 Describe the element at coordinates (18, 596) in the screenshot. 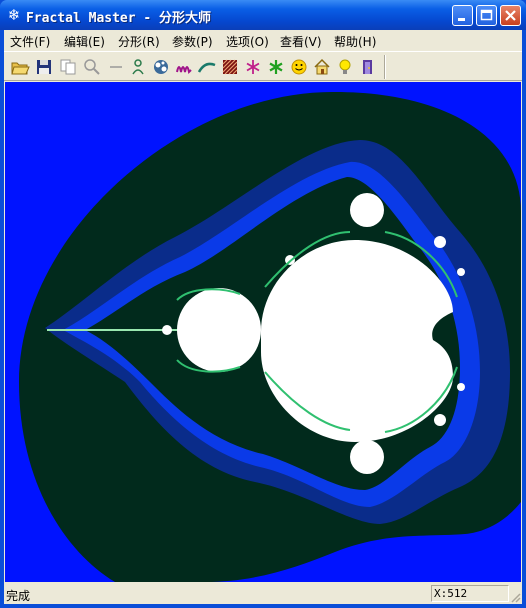

I see `status-text: 完成` at that location.